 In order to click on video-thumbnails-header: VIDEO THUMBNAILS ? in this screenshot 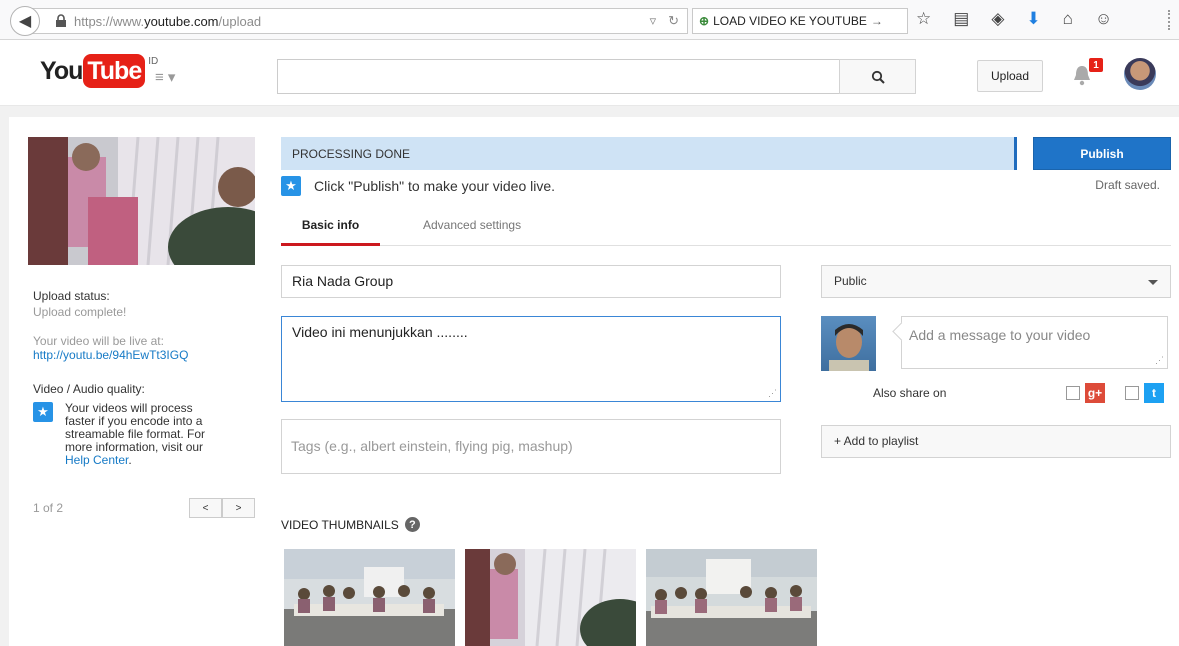, I will do `click(350, 524)`.